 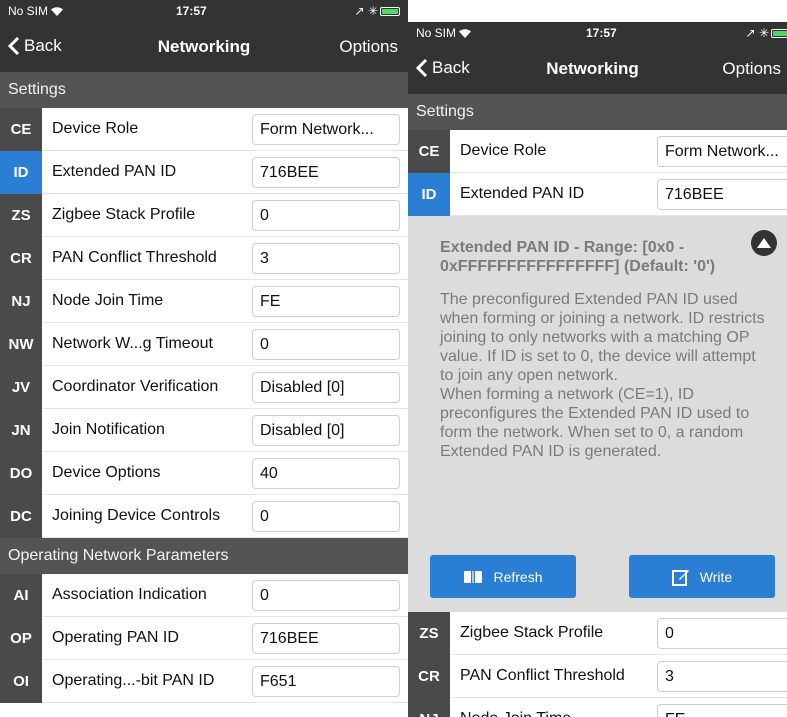 What do you see at coordinates (597, 576) in the screenshot?
I see `action-buttons: Refresh Write` at bounding box center [597, 576].